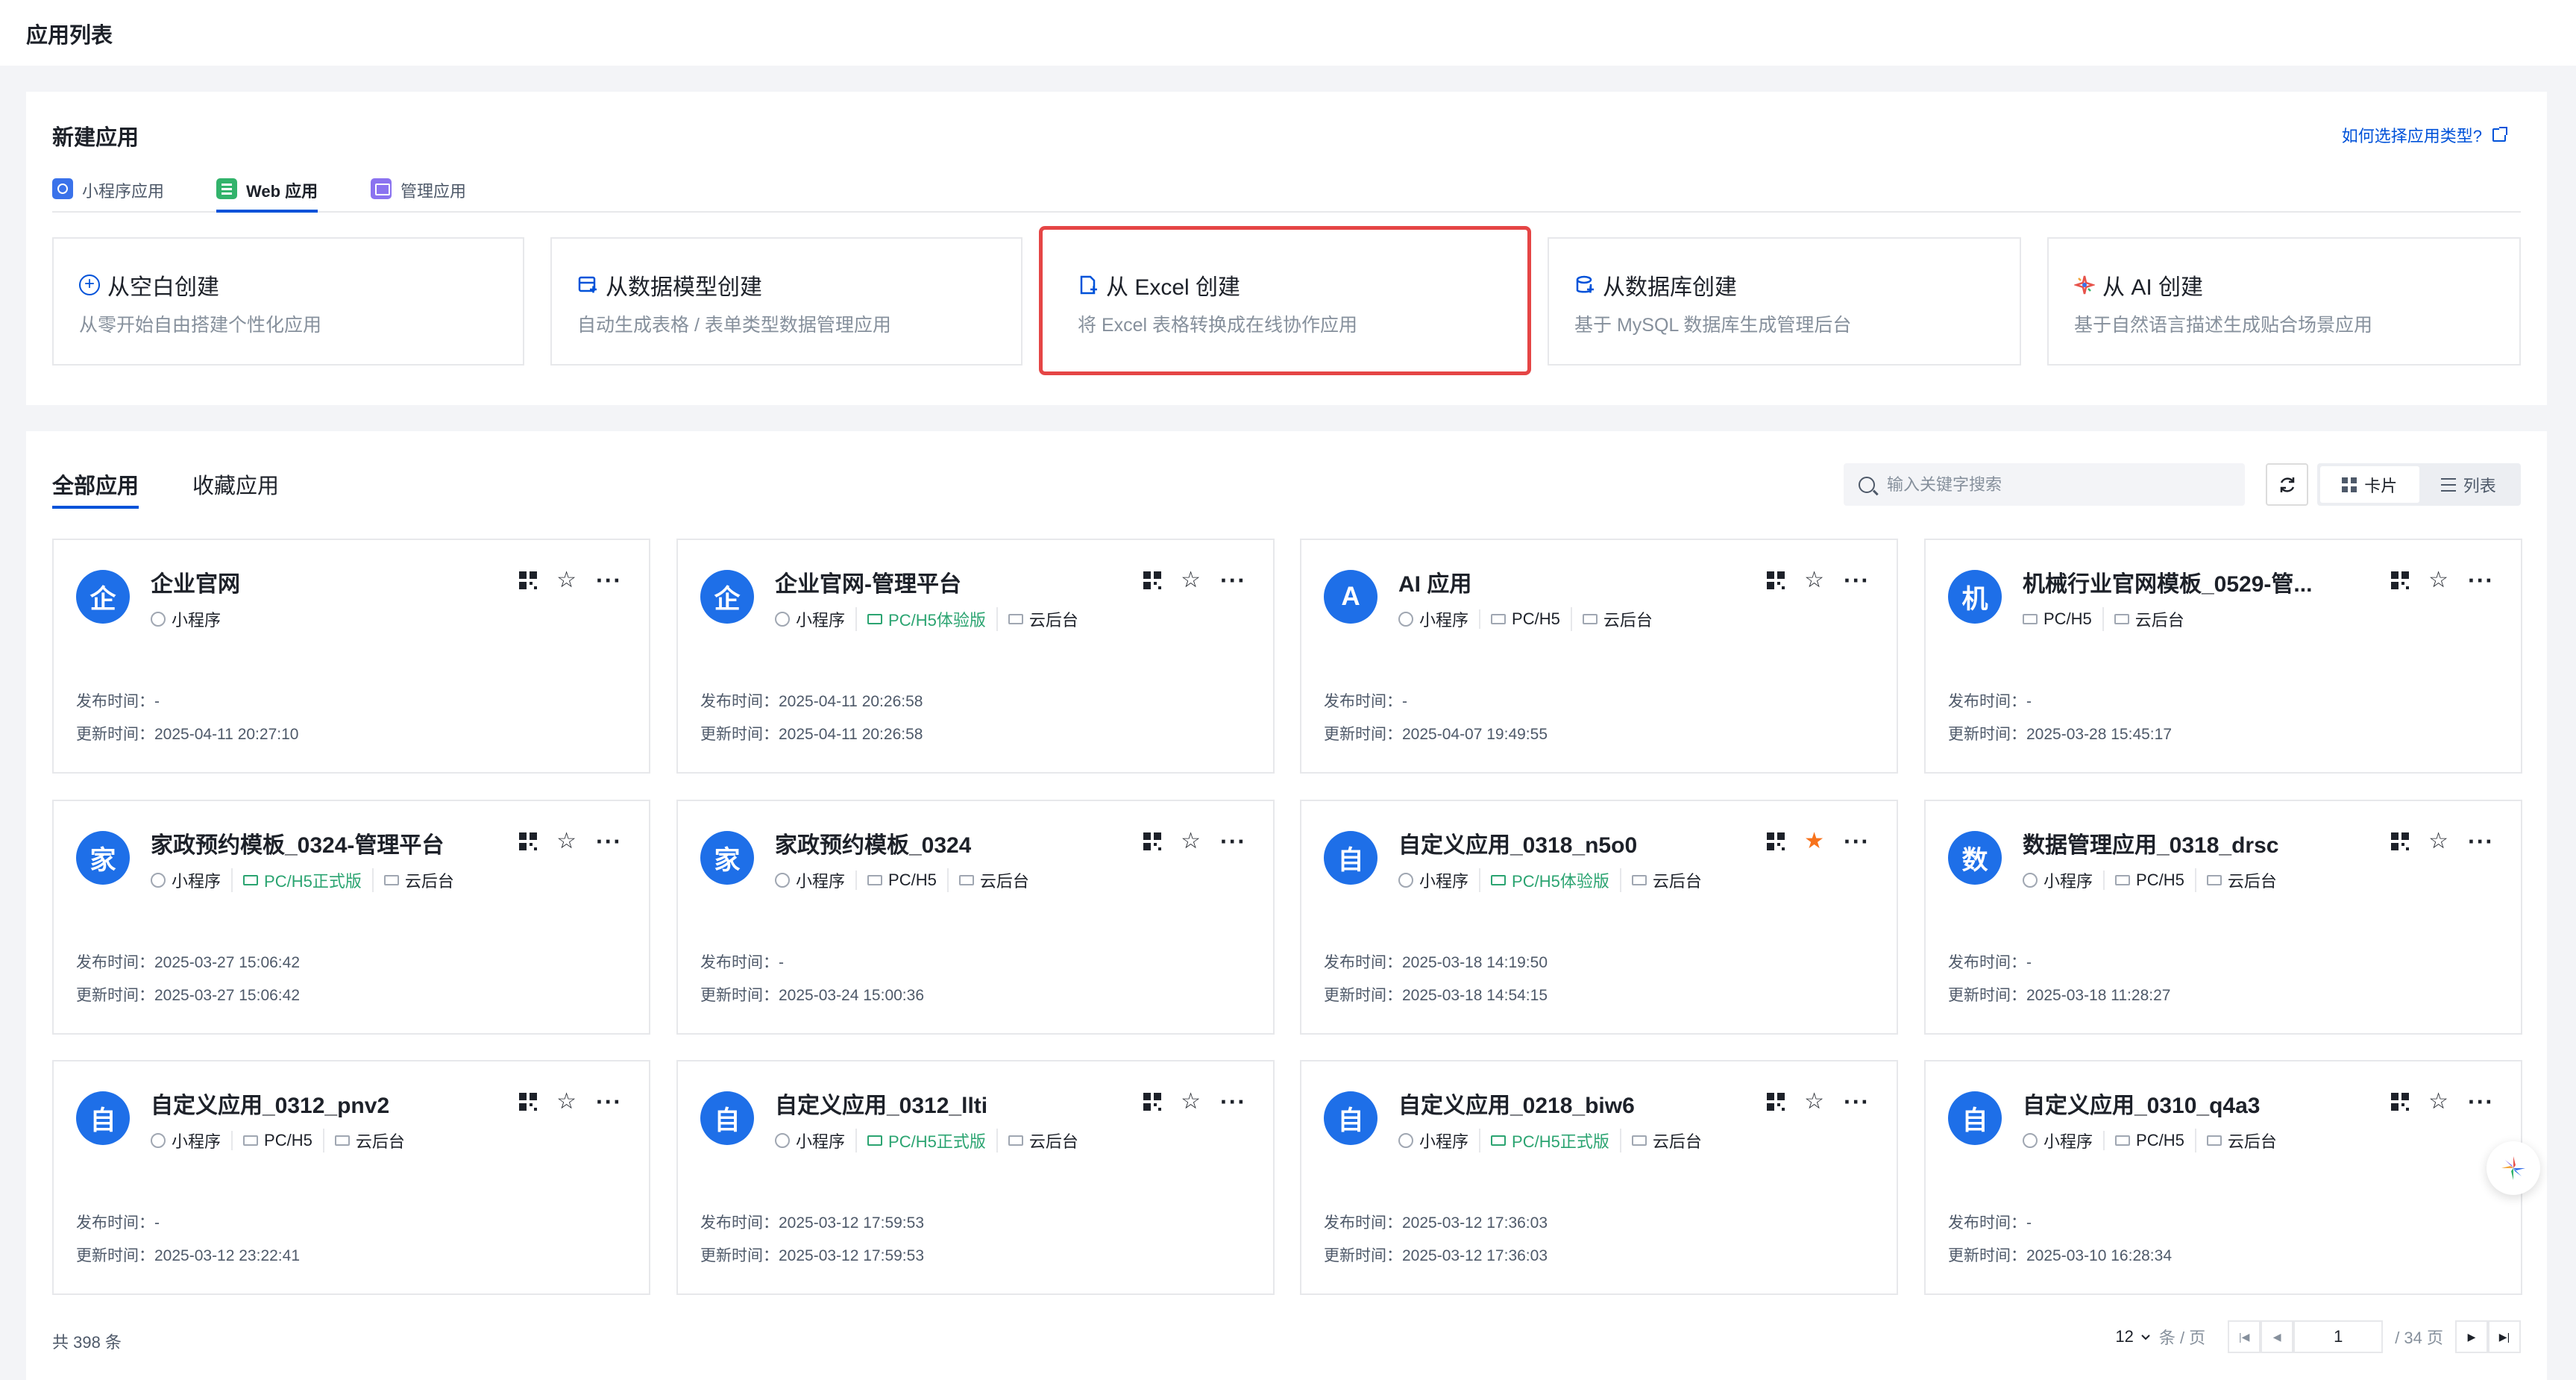 This screenshot has width=2576, height=1380. I want to click on update-time-value: 2025-04-11 20:26:58, so click(851, 734).